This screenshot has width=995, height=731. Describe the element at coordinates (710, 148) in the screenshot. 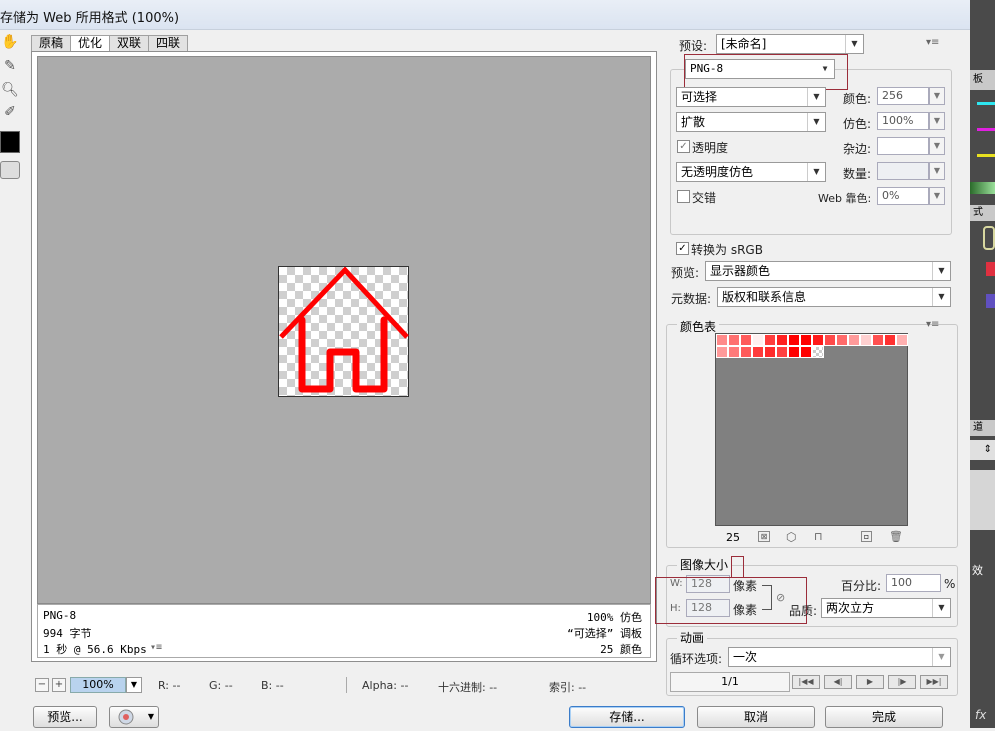

I see `transparency-label: 透明度` at that location.